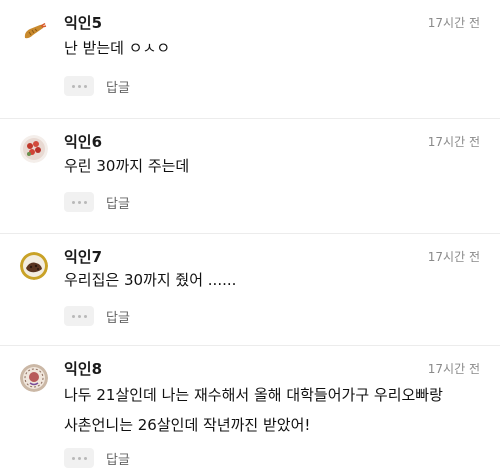  I want to click on comment-body: 우린 30까지 주는데, so click(126, 166).